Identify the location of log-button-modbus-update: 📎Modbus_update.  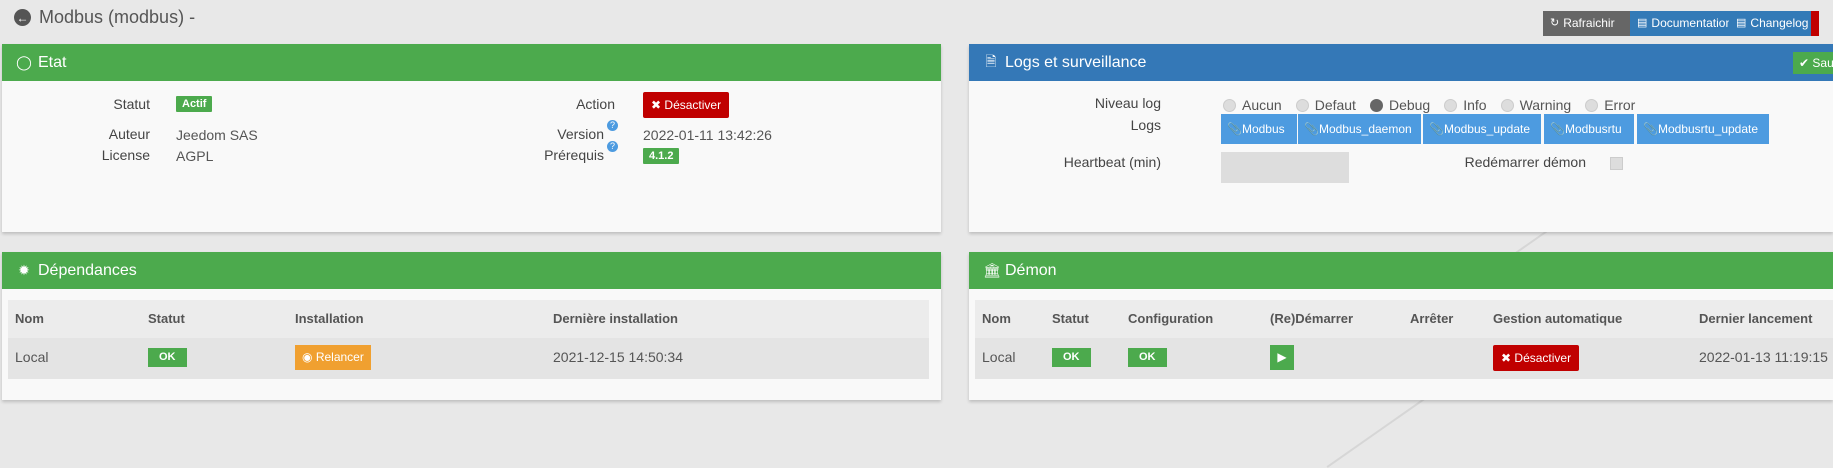
(1482, 129).